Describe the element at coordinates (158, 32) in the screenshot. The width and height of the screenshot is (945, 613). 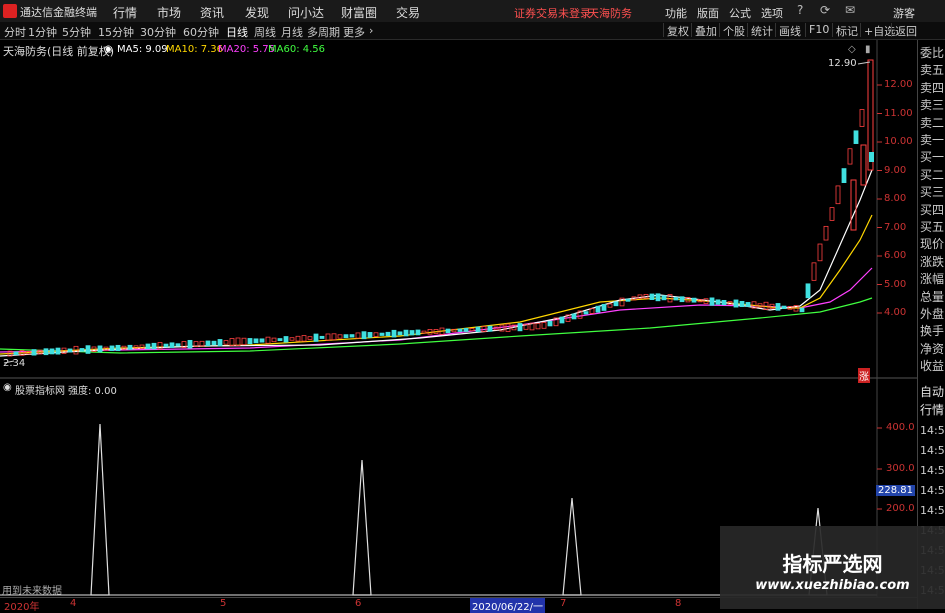
I see `period-30min: 30分钟` at that location.